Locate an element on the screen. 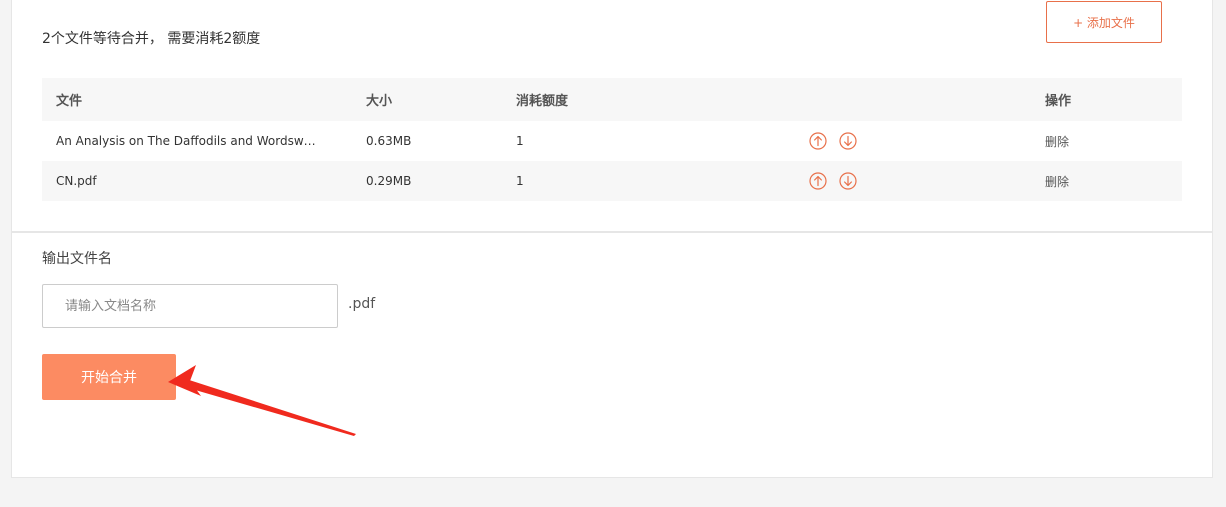  table-header: 文件 大小 消耗额度 操作 is located at coordinates (612, 99).